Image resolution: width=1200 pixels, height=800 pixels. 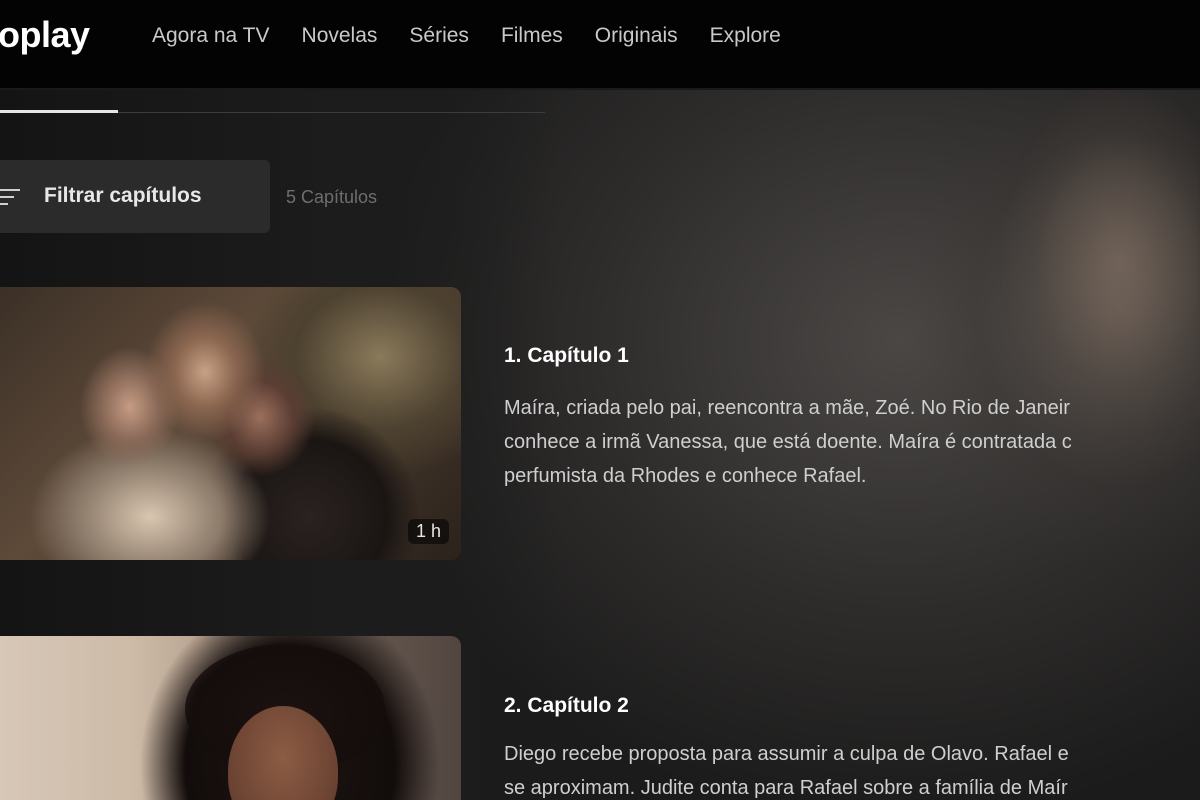 I want to click on nav-item-explore: Explore, so click(x=745, y=36).